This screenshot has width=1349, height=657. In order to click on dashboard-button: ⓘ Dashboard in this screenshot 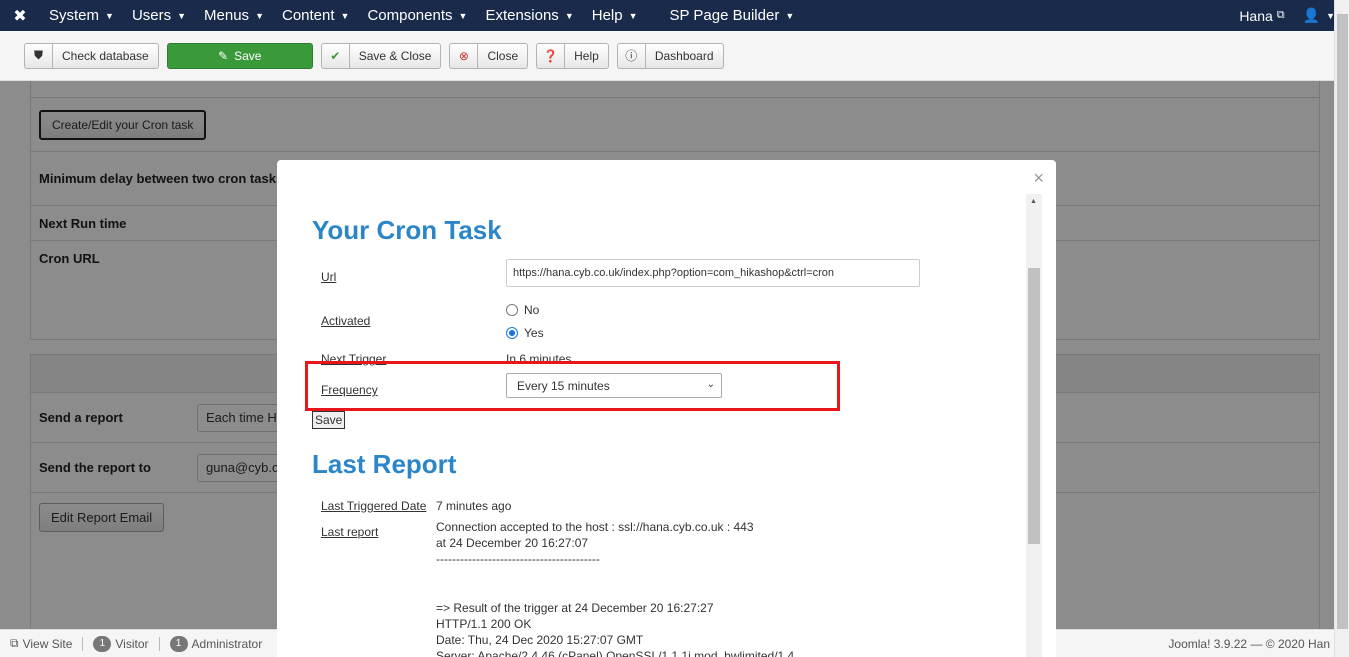, I will do `click(670, 55)`.